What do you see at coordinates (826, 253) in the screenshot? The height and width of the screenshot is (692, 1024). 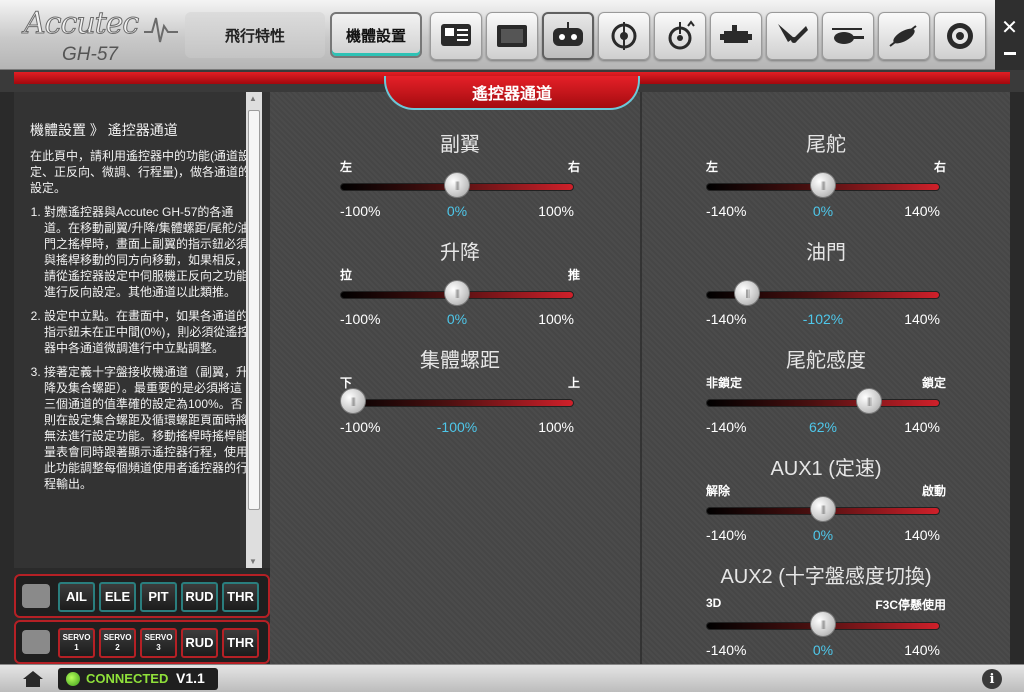 I see `slider-title: 油門` at bounding box center [826, 253].